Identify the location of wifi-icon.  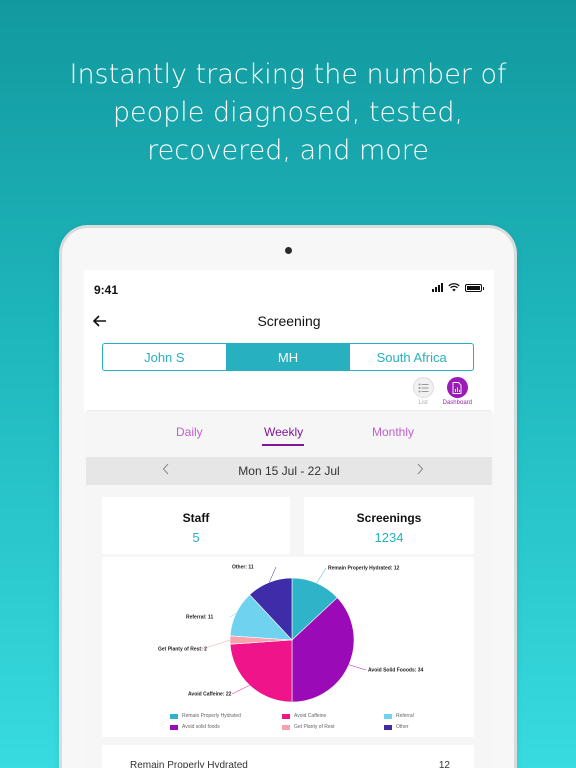
(454, 287).